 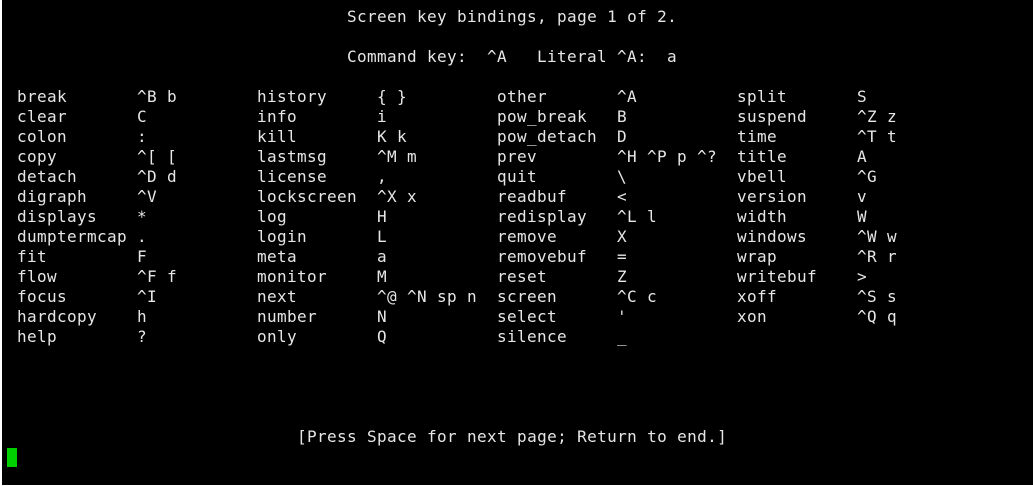 I want to click on binding-key: ^R r, so click(x=877, y=256).